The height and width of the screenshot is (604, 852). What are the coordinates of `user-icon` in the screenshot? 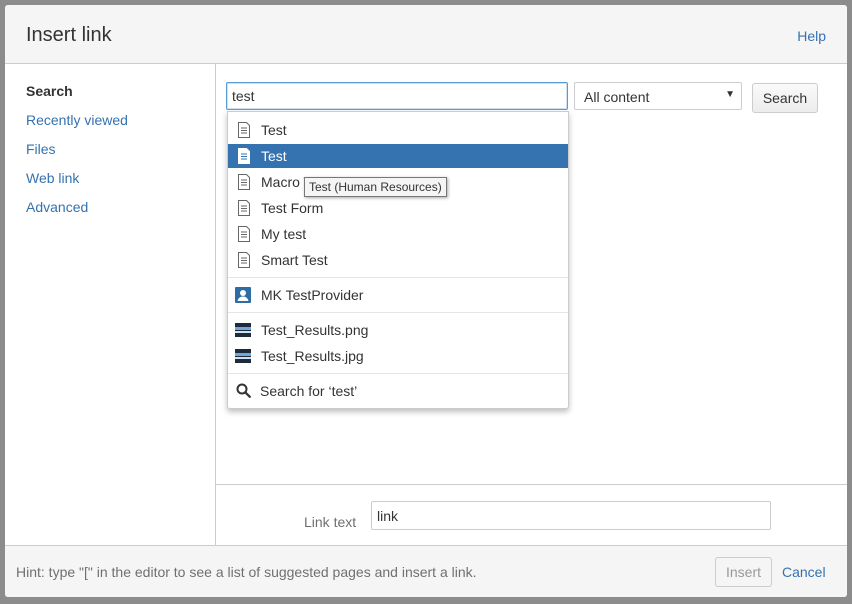 It's located at (243, 295).